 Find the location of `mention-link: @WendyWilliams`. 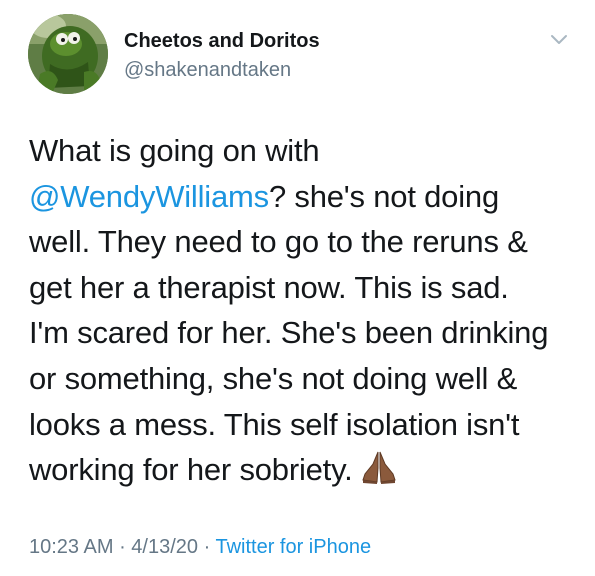

mention-link: @WendyWilliams is located at coordinates (149, 196).